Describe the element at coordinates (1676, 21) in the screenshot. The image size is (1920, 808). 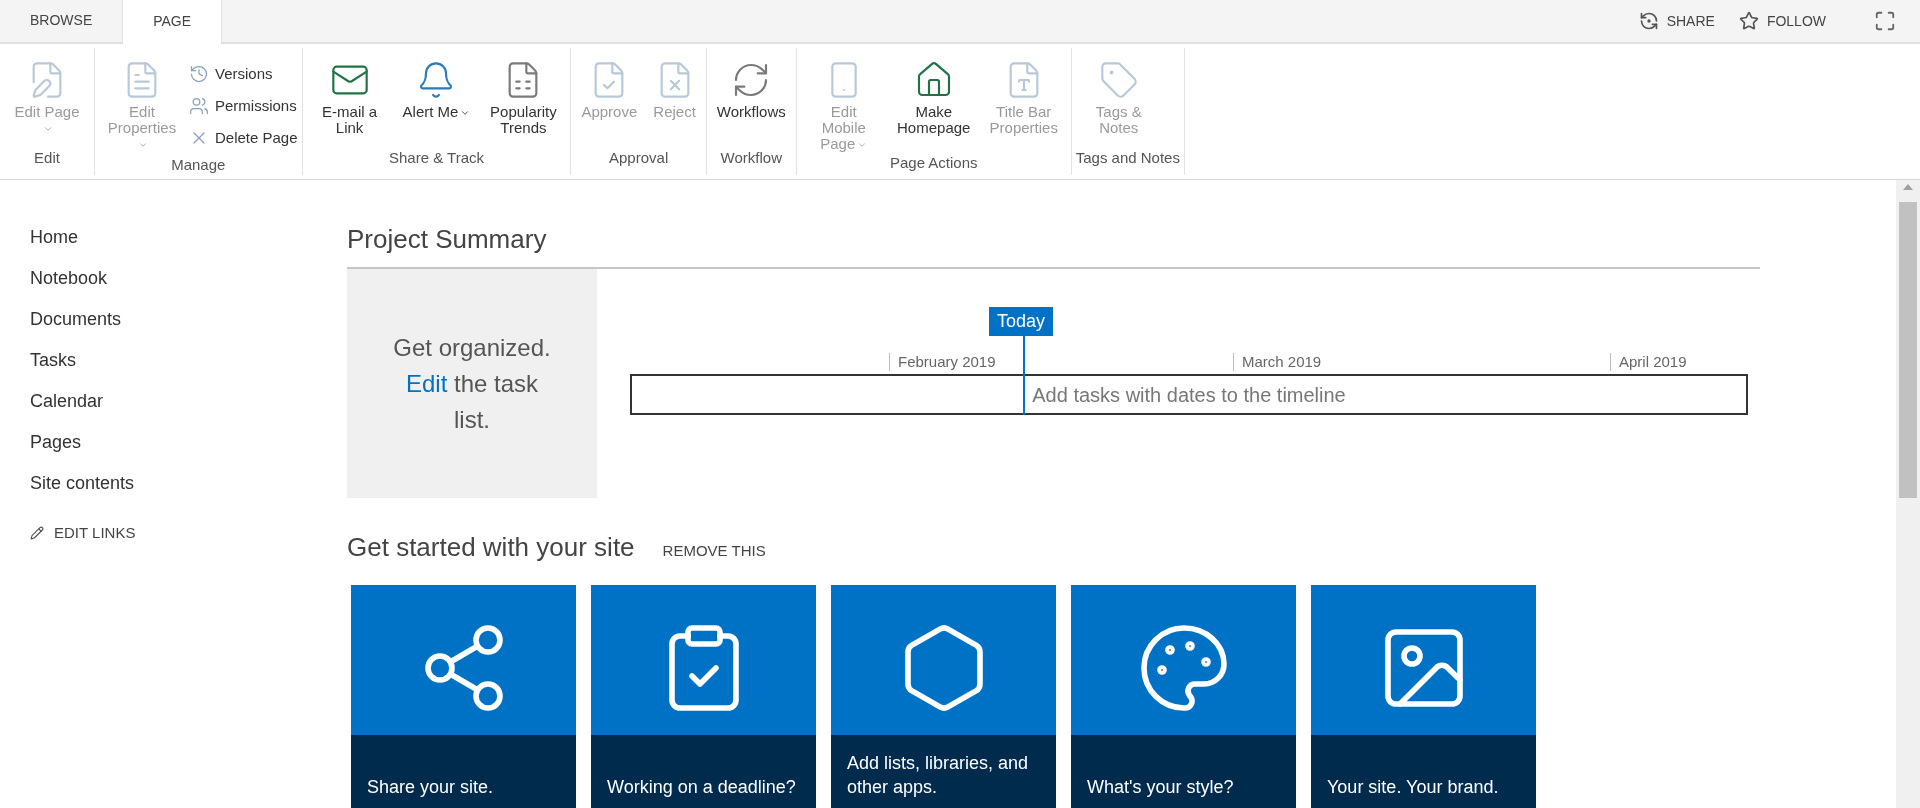
I see `share-link: SHARE` at that location.